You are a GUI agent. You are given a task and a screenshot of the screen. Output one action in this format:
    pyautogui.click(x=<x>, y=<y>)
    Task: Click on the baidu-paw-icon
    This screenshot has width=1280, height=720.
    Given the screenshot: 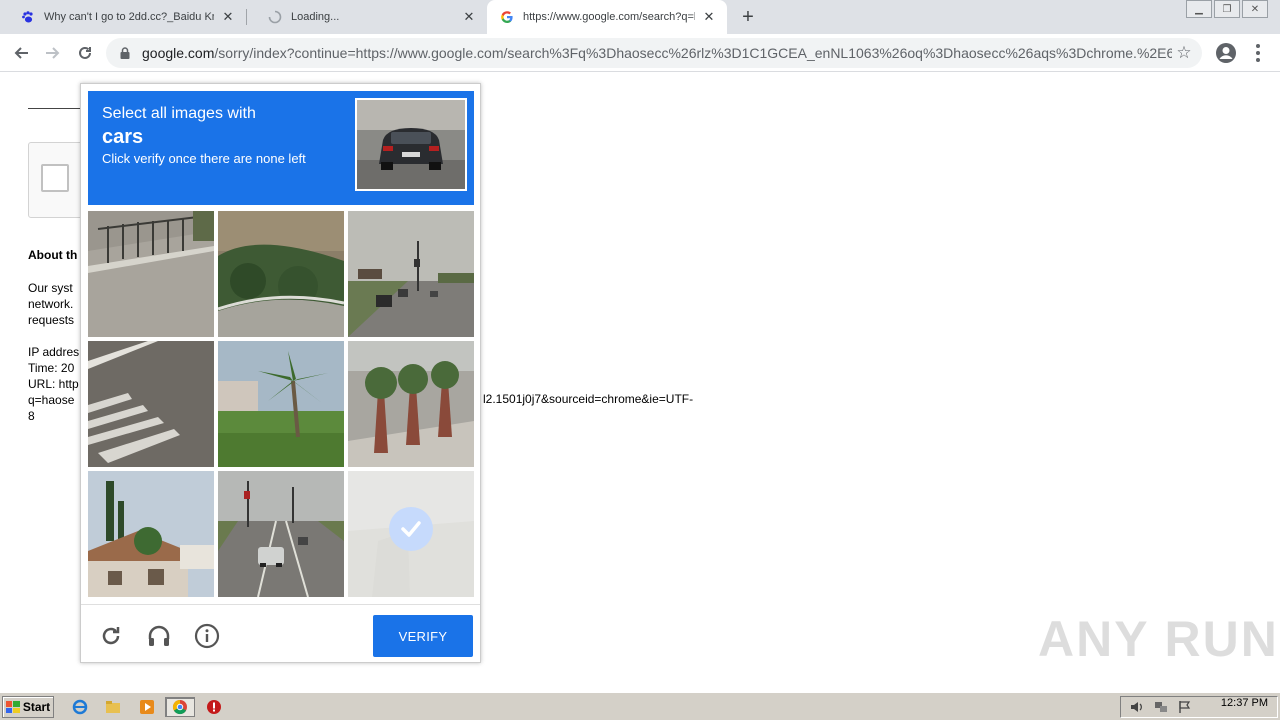 What is the action you would take?
    pyautogui.click(x=28, y=17)
    